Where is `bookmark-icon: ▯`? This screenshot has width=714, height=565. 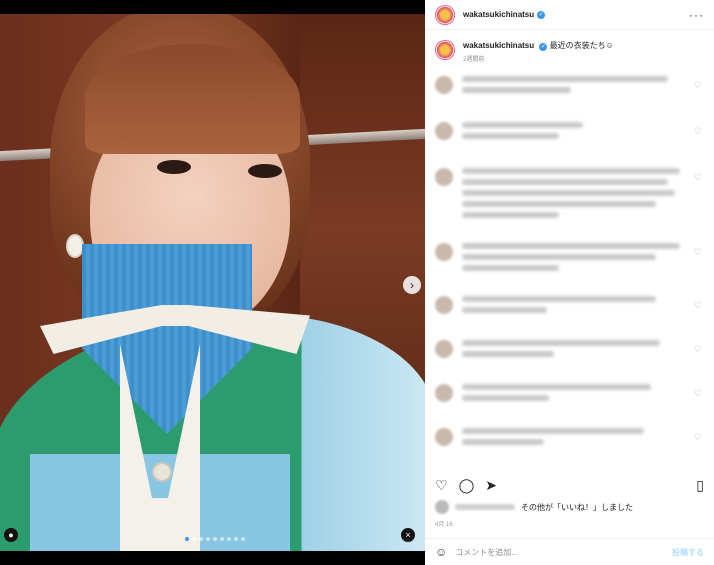 bookmark-icon: ▯ is located at coordinates (700, 485).